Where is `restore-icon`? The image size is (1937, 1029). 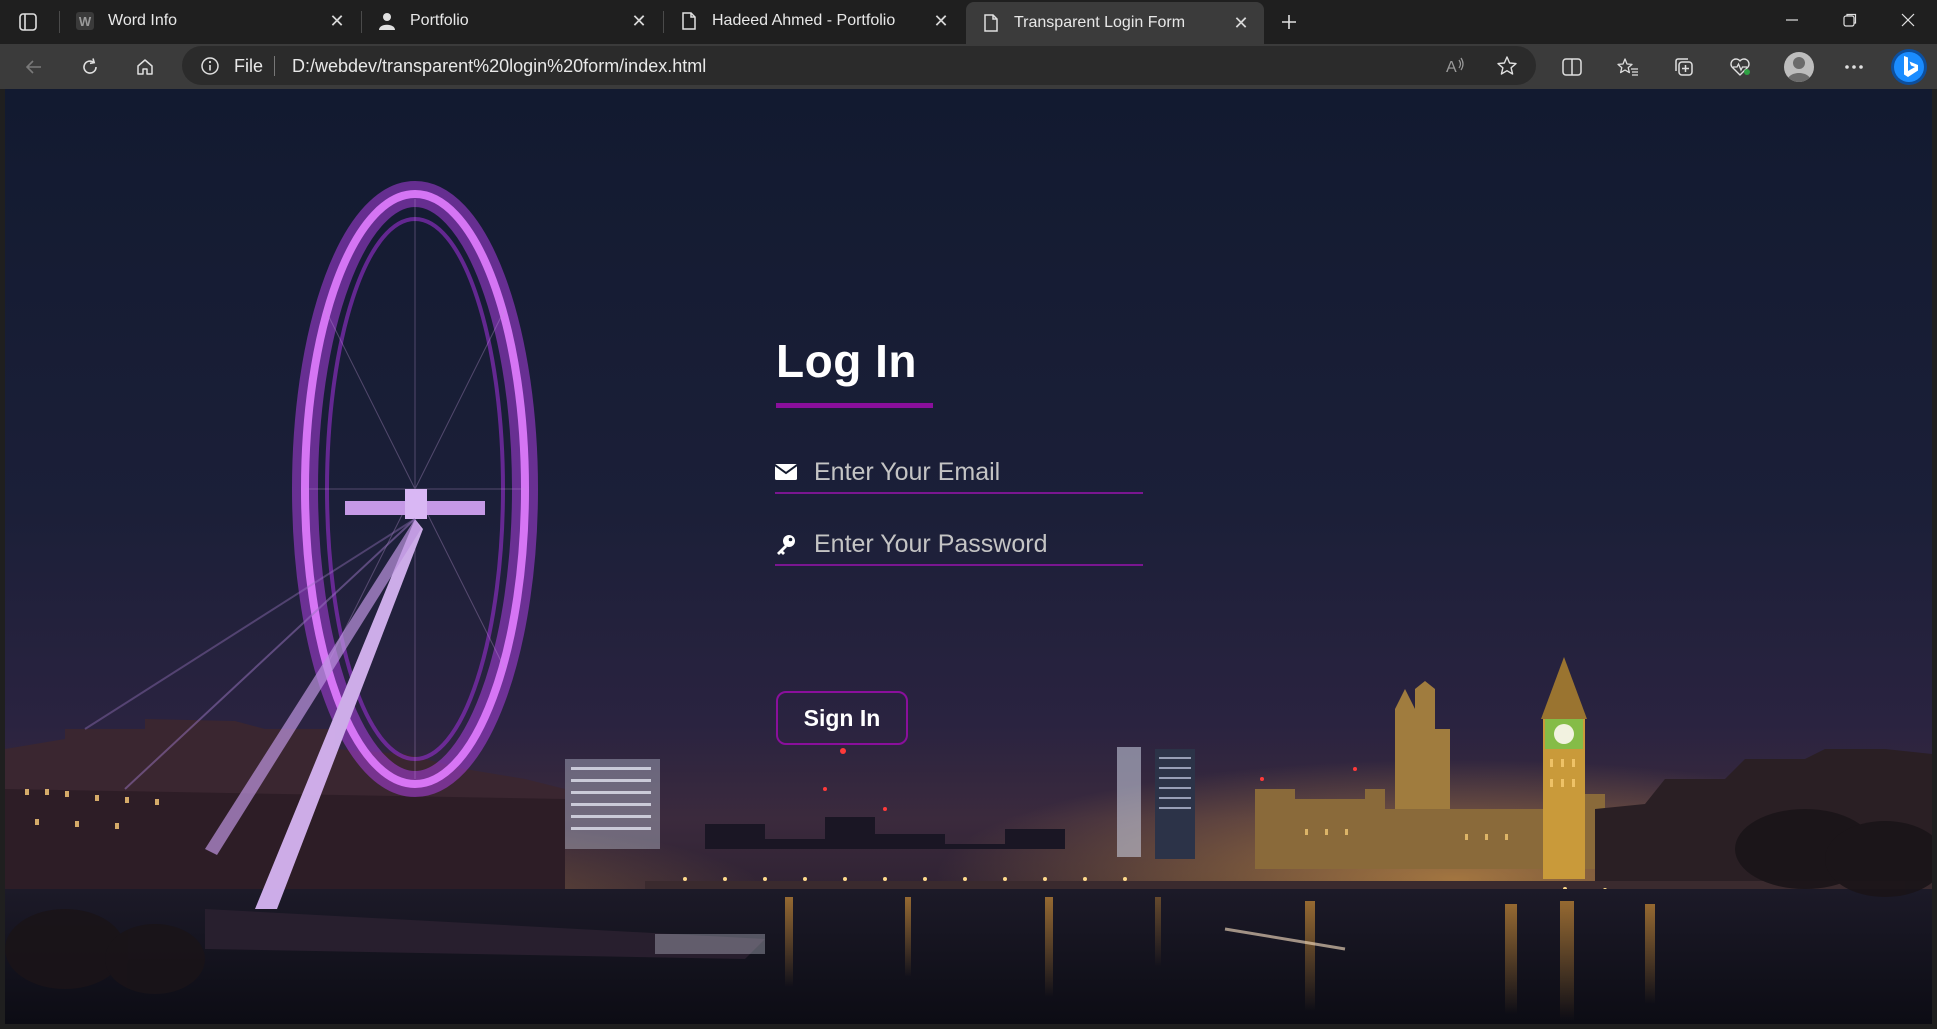 restore-icon is located at coordinates (1850, 20).